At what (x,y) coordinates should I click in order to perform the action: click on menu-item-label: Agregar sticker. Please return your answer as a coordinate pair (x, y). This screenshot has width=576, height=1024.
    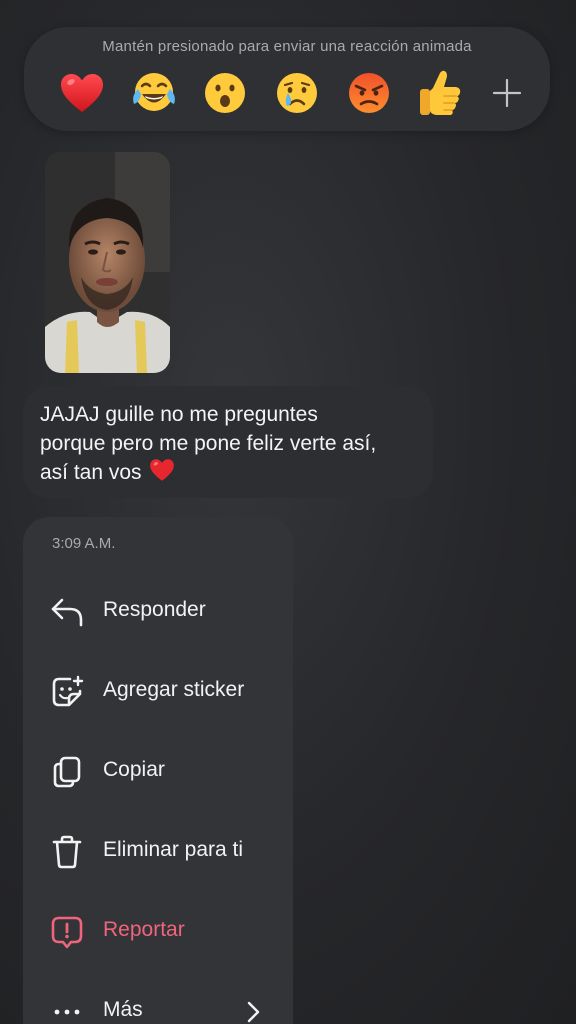
    Looking at the image, I should click on (174, 689).